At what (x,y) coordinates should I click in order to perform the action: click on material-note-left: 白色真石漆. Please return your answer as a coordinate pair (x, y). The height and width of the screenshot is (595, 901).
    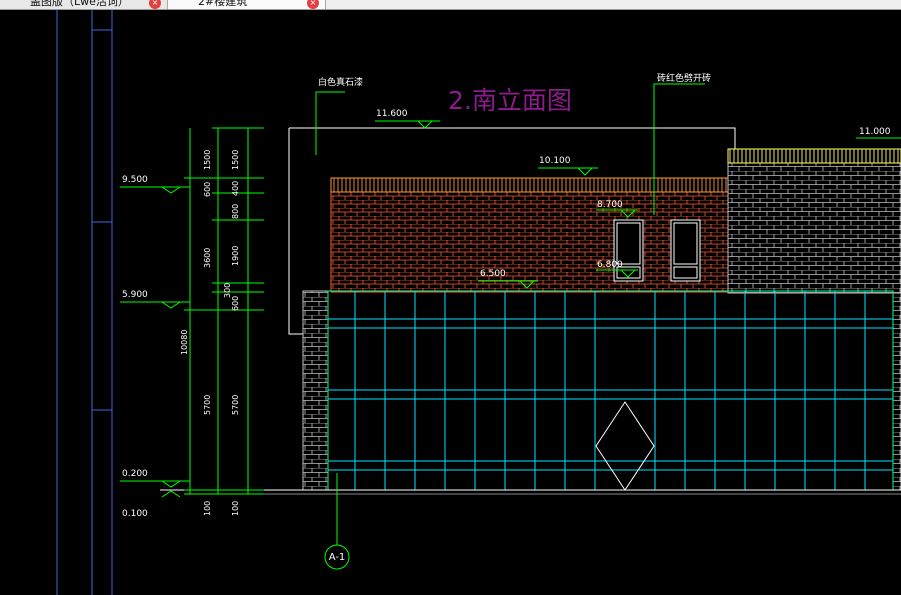
    Looking at the image, I should click on (341, 83).